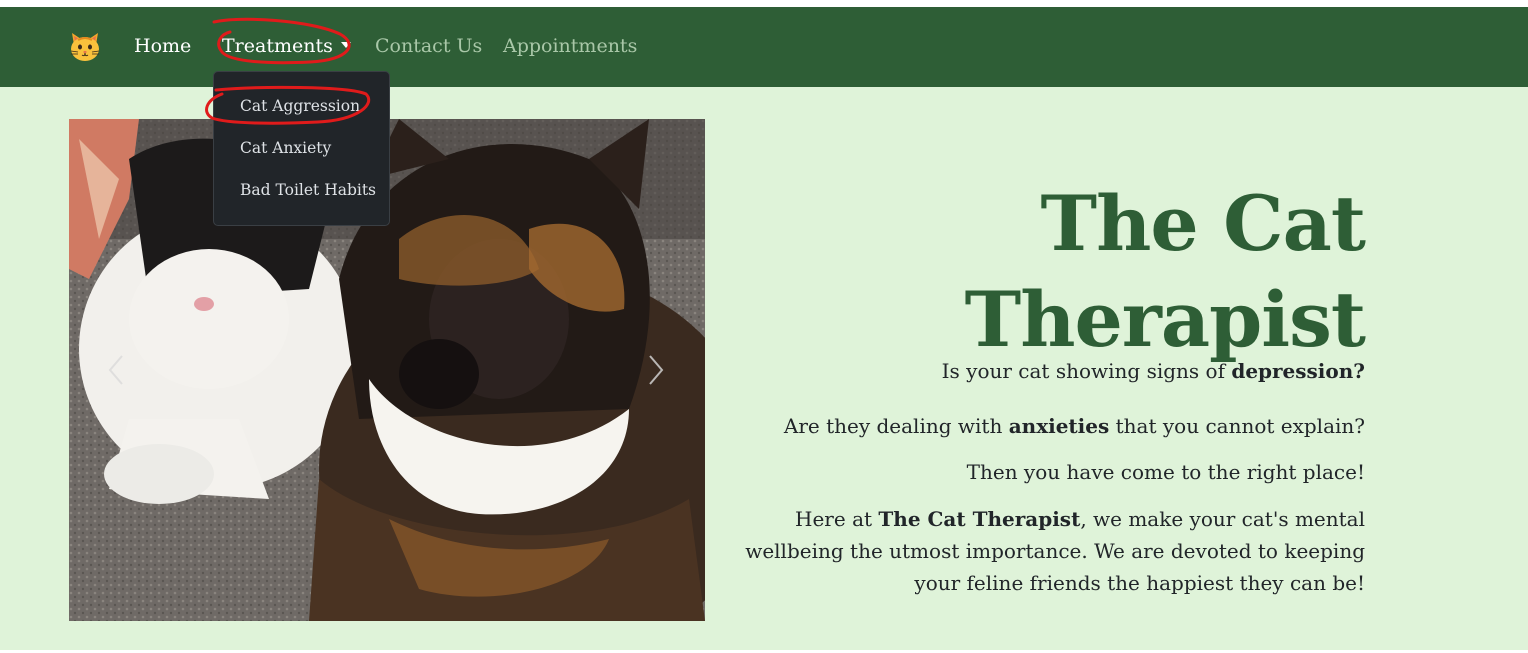 The width and height of the screenshot is (1528, 653). What do you see at coordinates (1165, 472) in the screenshot?
I see `hero-right-place: Then you have come to the right place!` at bounding box center [1165, 472].